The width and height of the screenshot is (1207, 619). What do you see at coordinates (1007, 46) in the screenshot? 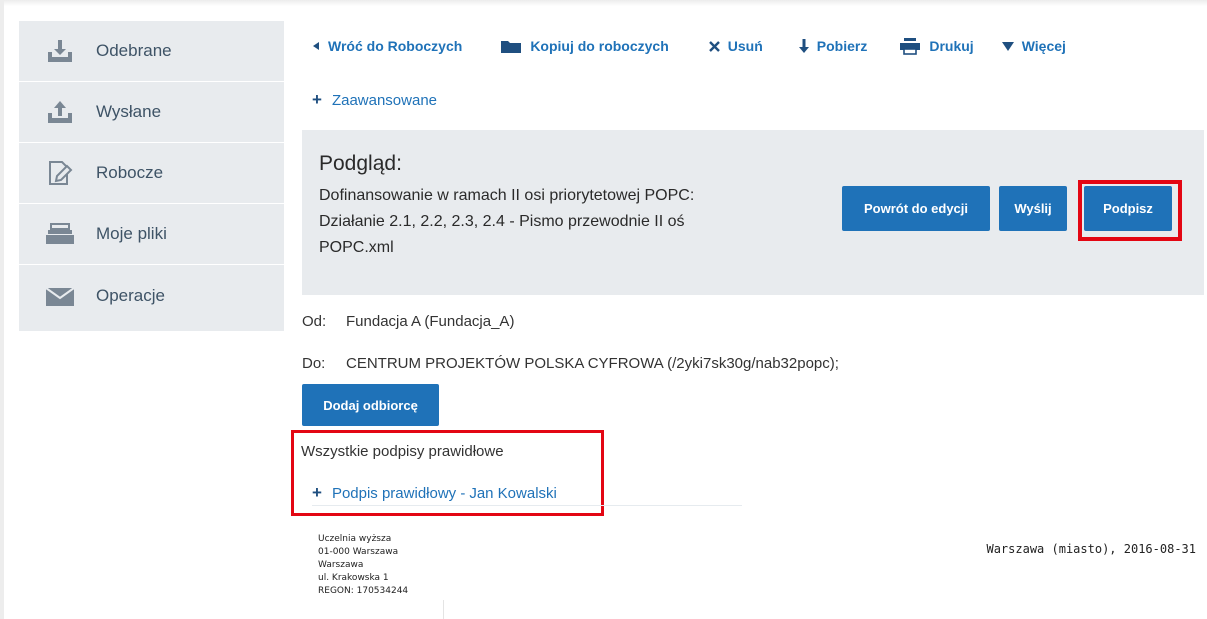
I see `caret-down-icon` at bounding box center [1007, 46].